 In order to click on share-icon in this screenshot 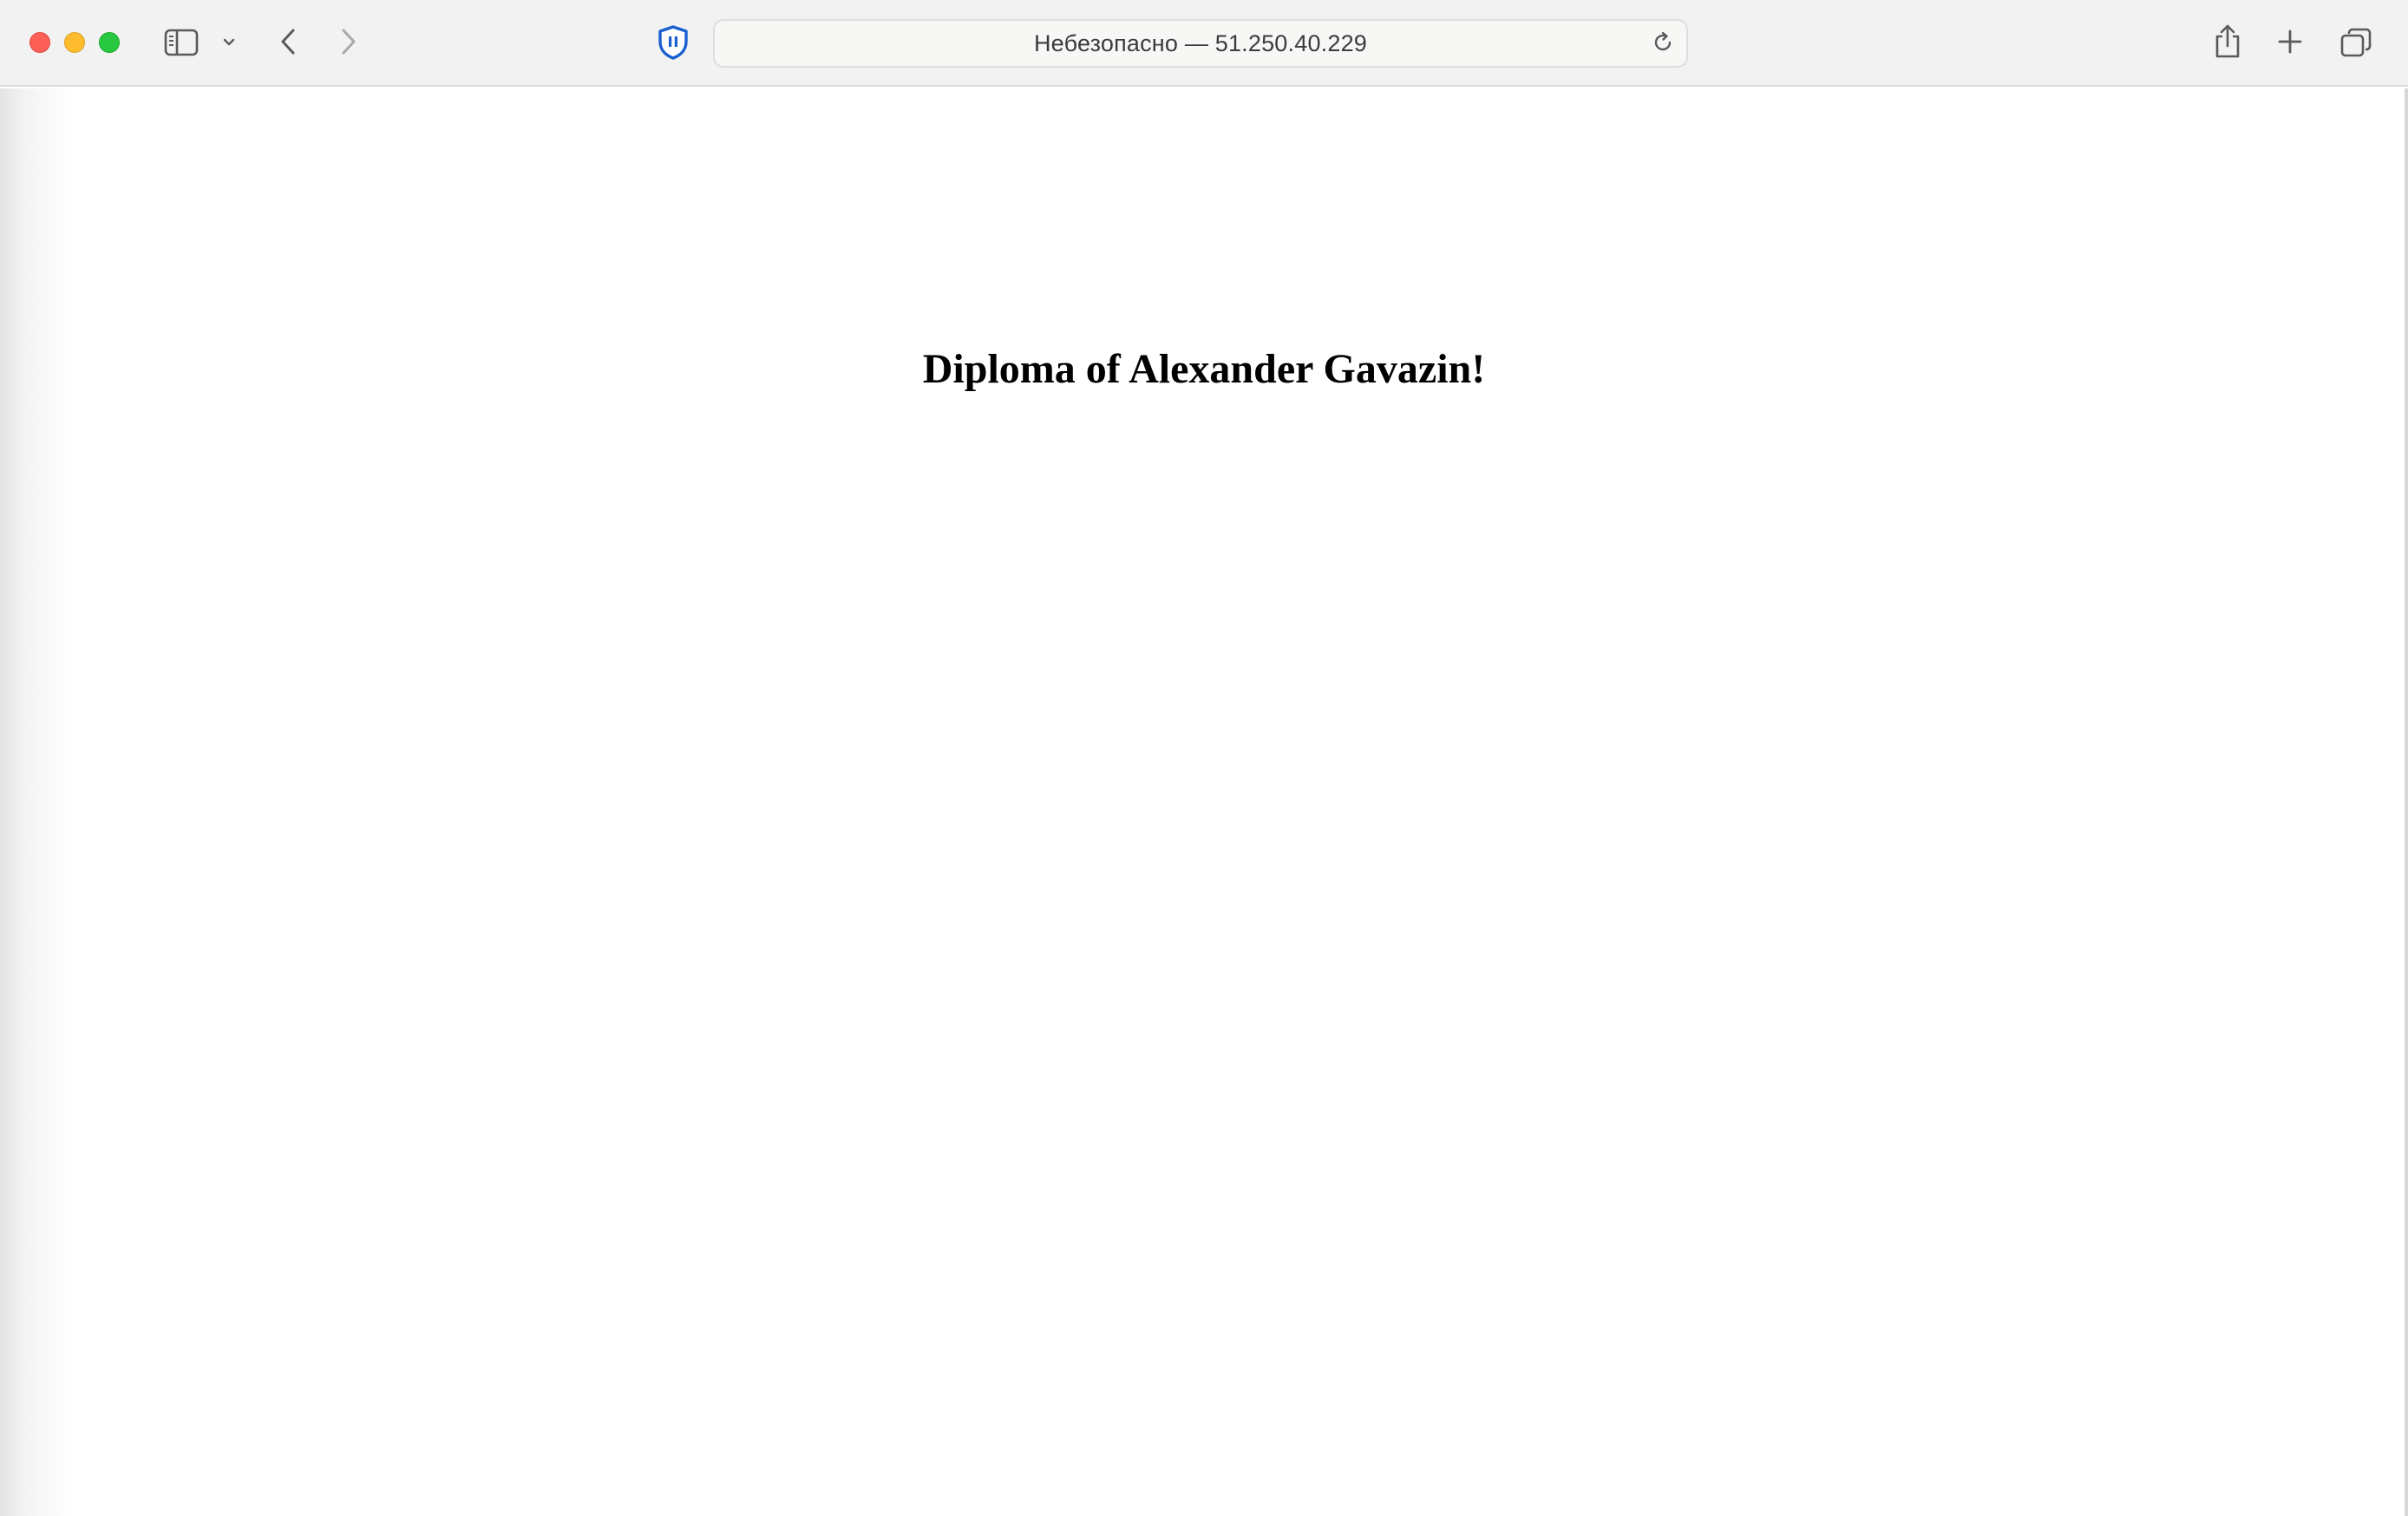, I will do `click(2227, 41)`.